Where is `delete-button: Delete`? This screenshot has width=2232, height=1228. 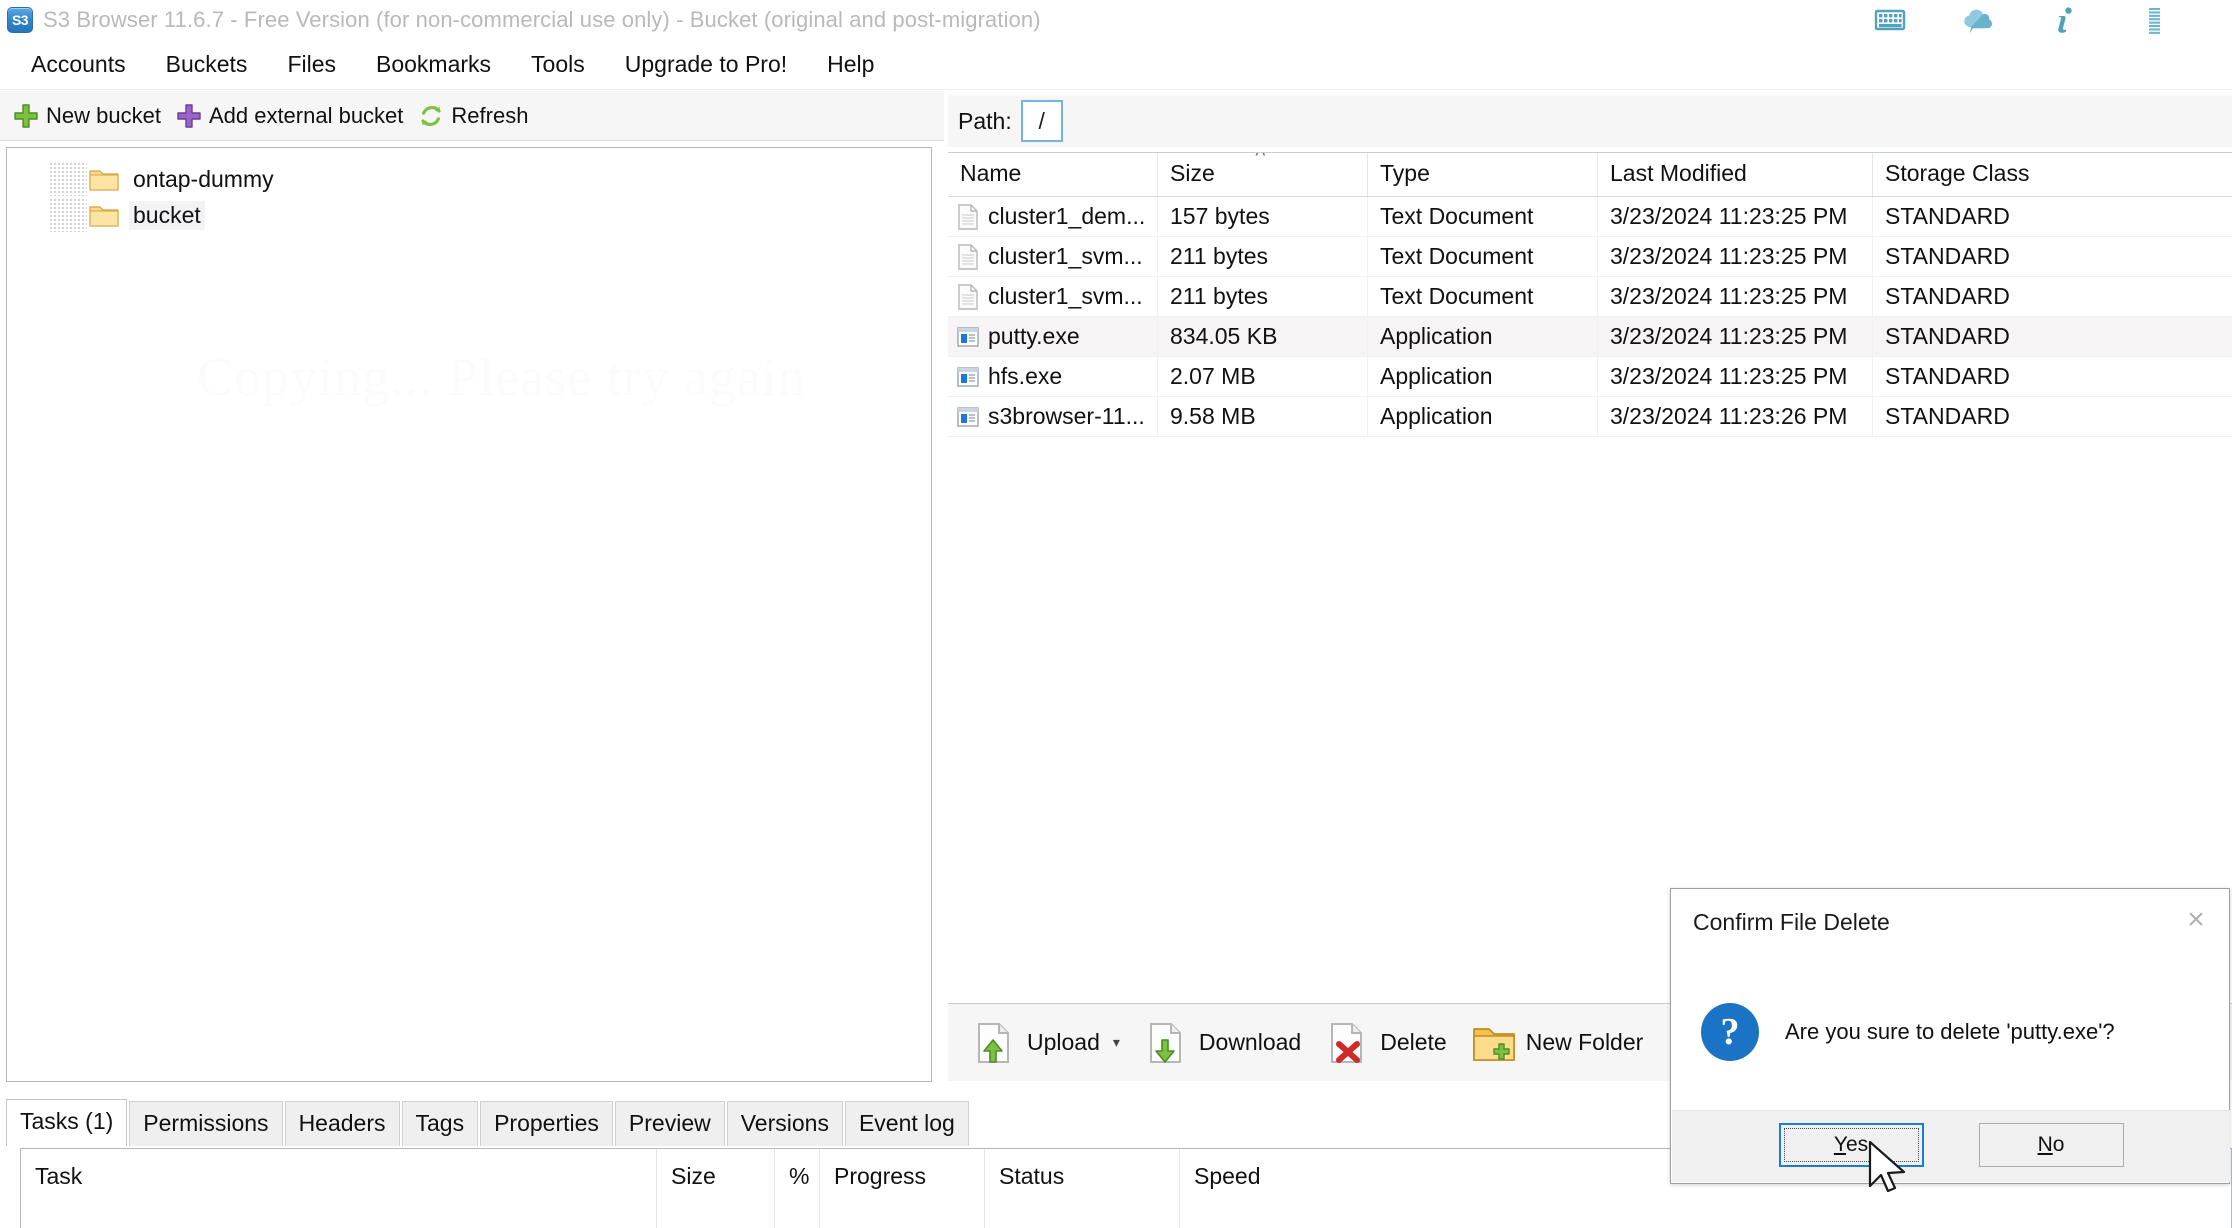
delete-button: Delete is located at coordinates (1386, 1043).